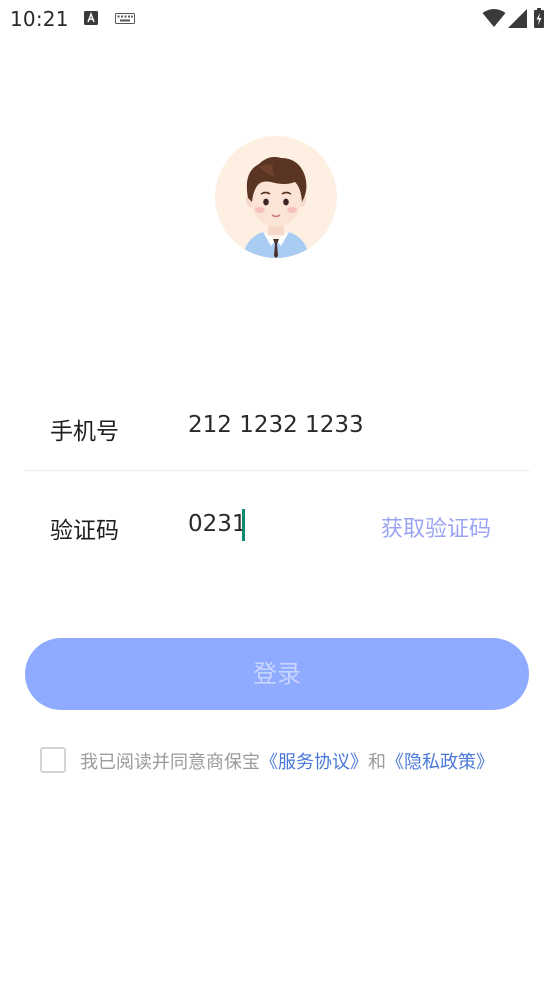 This screenshot has width=554, height=984. Describe the element at coordinates (277, 674) in the screenshot. I see `login-button: 登录` at that location.